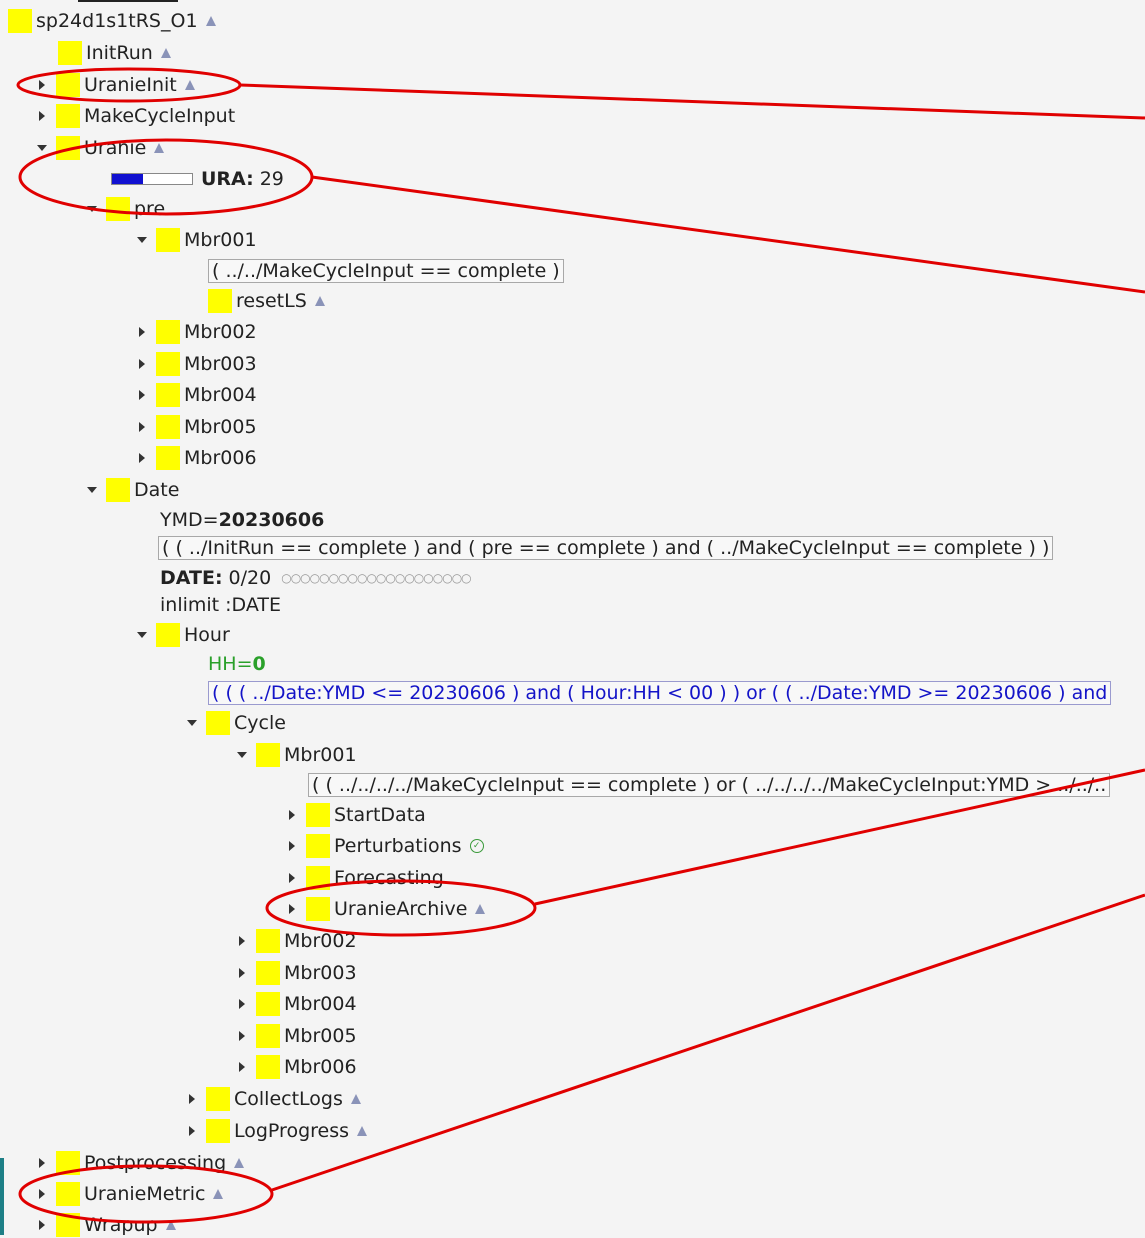 This screenshot has width=1145, height=1238. I want to click on tree-node-uranieinit: UranieInit, so click(114, 85).